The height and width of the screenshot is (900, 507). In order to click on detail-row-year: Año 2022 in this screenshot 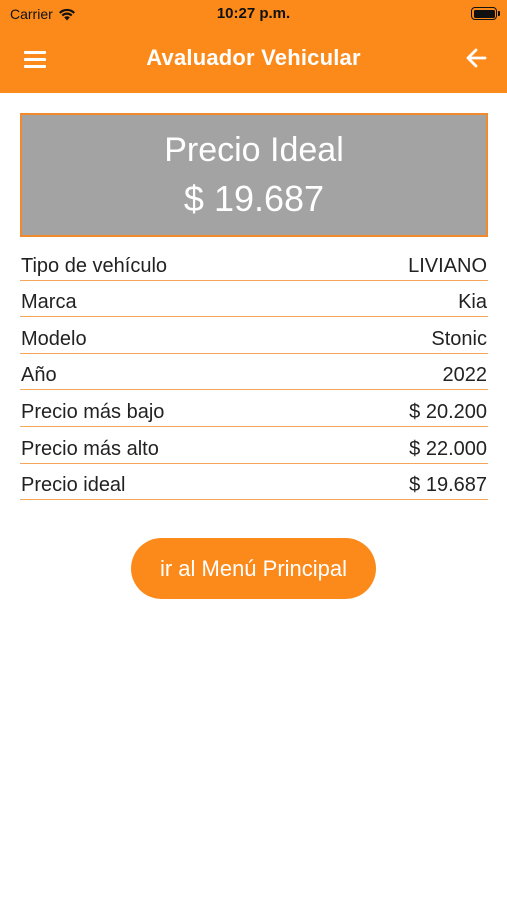, I will do `click(254, 372)`.